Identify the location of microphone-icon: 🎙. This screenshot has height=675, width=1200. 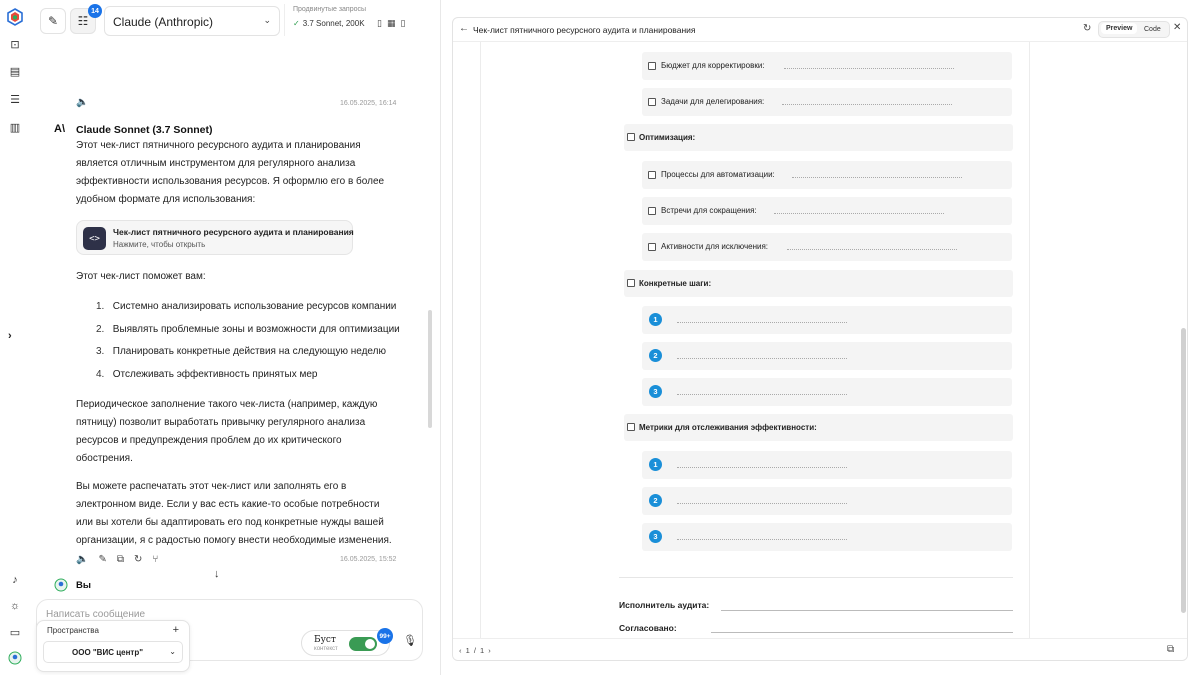
(410, 640).